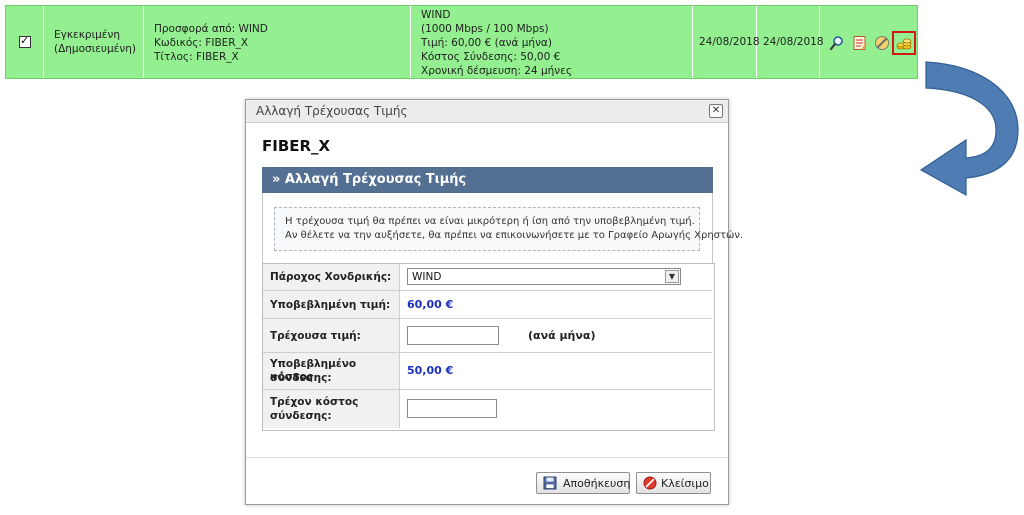 This screenshot has height=515, width=1024. I want to click on change-price-icon, so click(904, 43).